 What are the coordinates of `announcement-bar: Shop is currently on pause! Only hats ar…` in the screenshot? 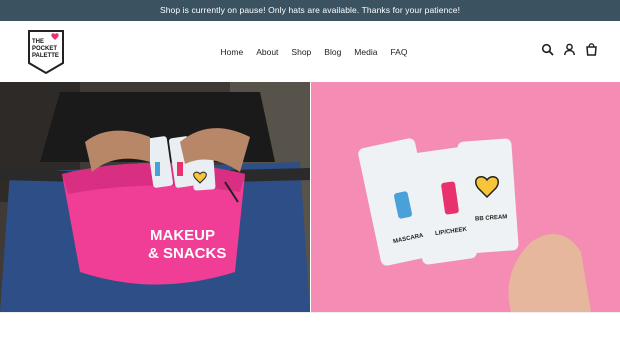 It's located at (310, 10).